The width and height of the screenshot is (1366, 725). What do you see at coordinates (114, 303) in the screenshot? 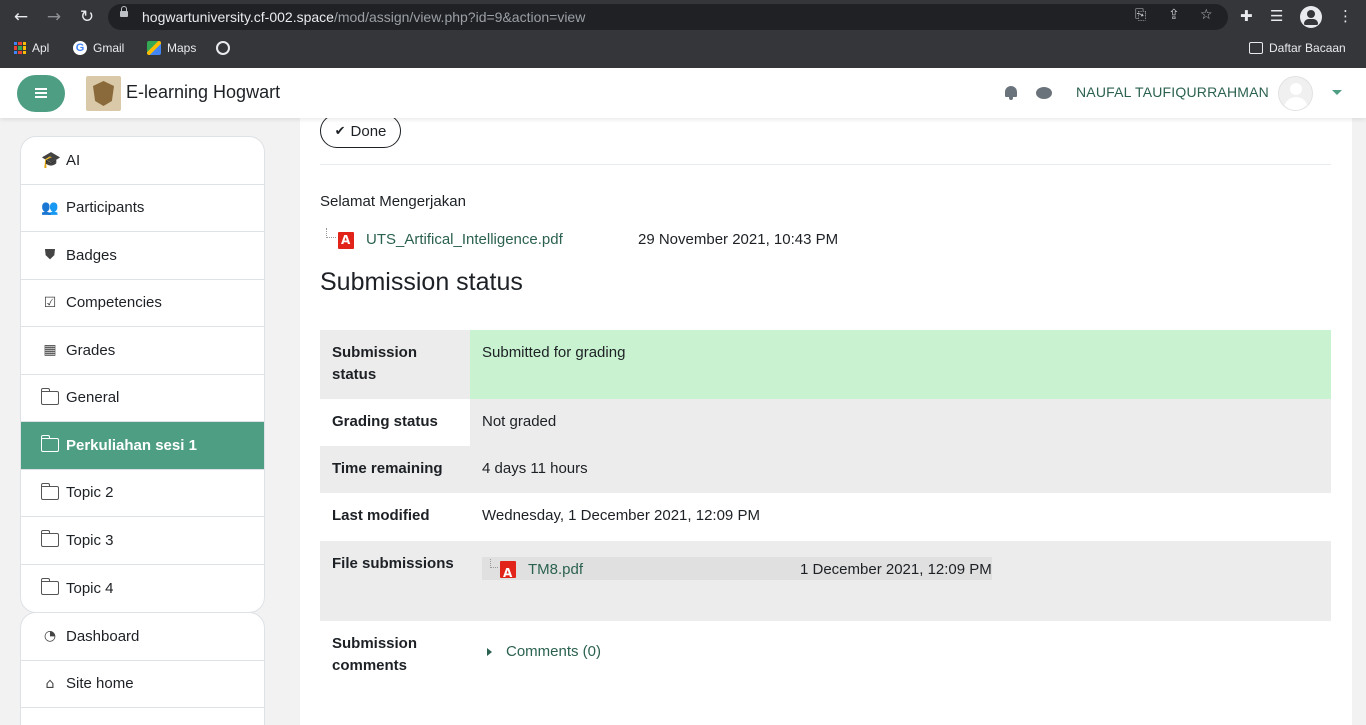
I see `nav-item-label: Competencies` at bounding box center [114, 303].